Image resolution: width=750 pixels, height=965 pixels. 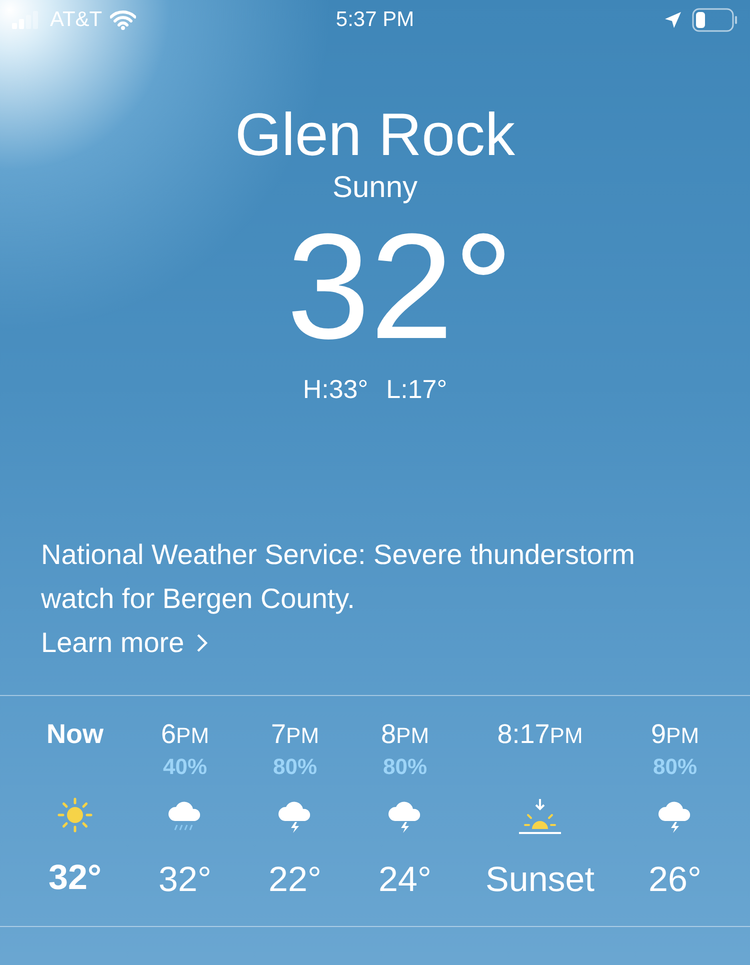 What do you see at coordinates (375, 135) in the screenshot?
I see `city-name: Glen Rock` at bounding box center [375, 135].